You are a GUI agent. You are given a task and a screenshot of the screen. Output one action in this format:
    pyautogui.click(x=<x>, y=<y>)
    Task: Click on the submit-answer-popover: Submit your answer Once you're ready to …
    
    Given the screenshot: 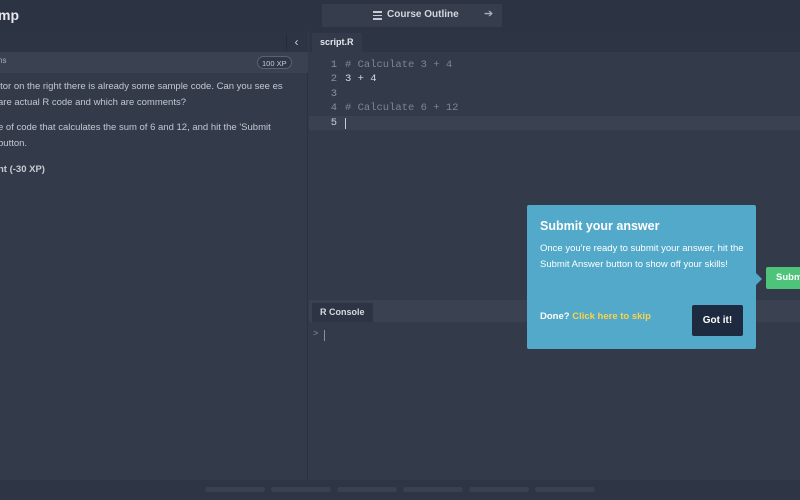 What is the action you would take?
    pyautogui.click(x=644, y=277)
    